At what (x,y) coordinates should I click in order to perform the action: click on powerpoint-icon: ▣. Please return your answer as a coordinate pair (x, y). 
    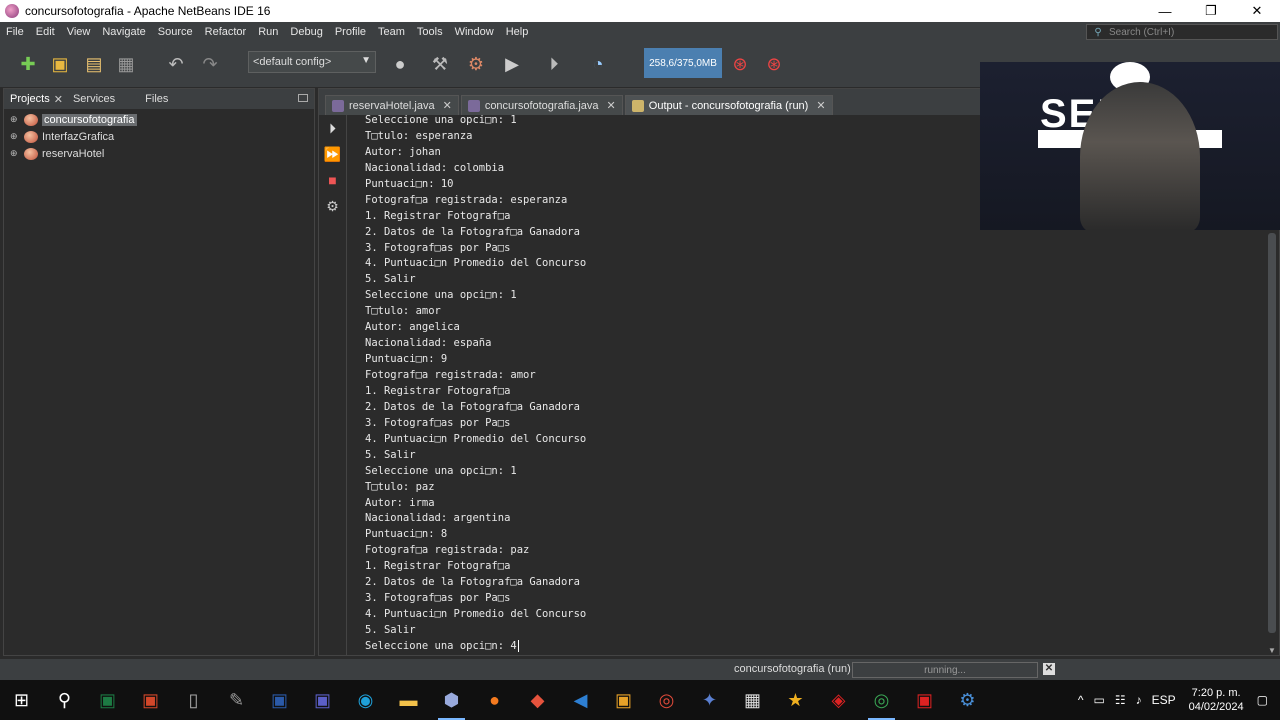
    Looking at the image, I should click on (150, 700).